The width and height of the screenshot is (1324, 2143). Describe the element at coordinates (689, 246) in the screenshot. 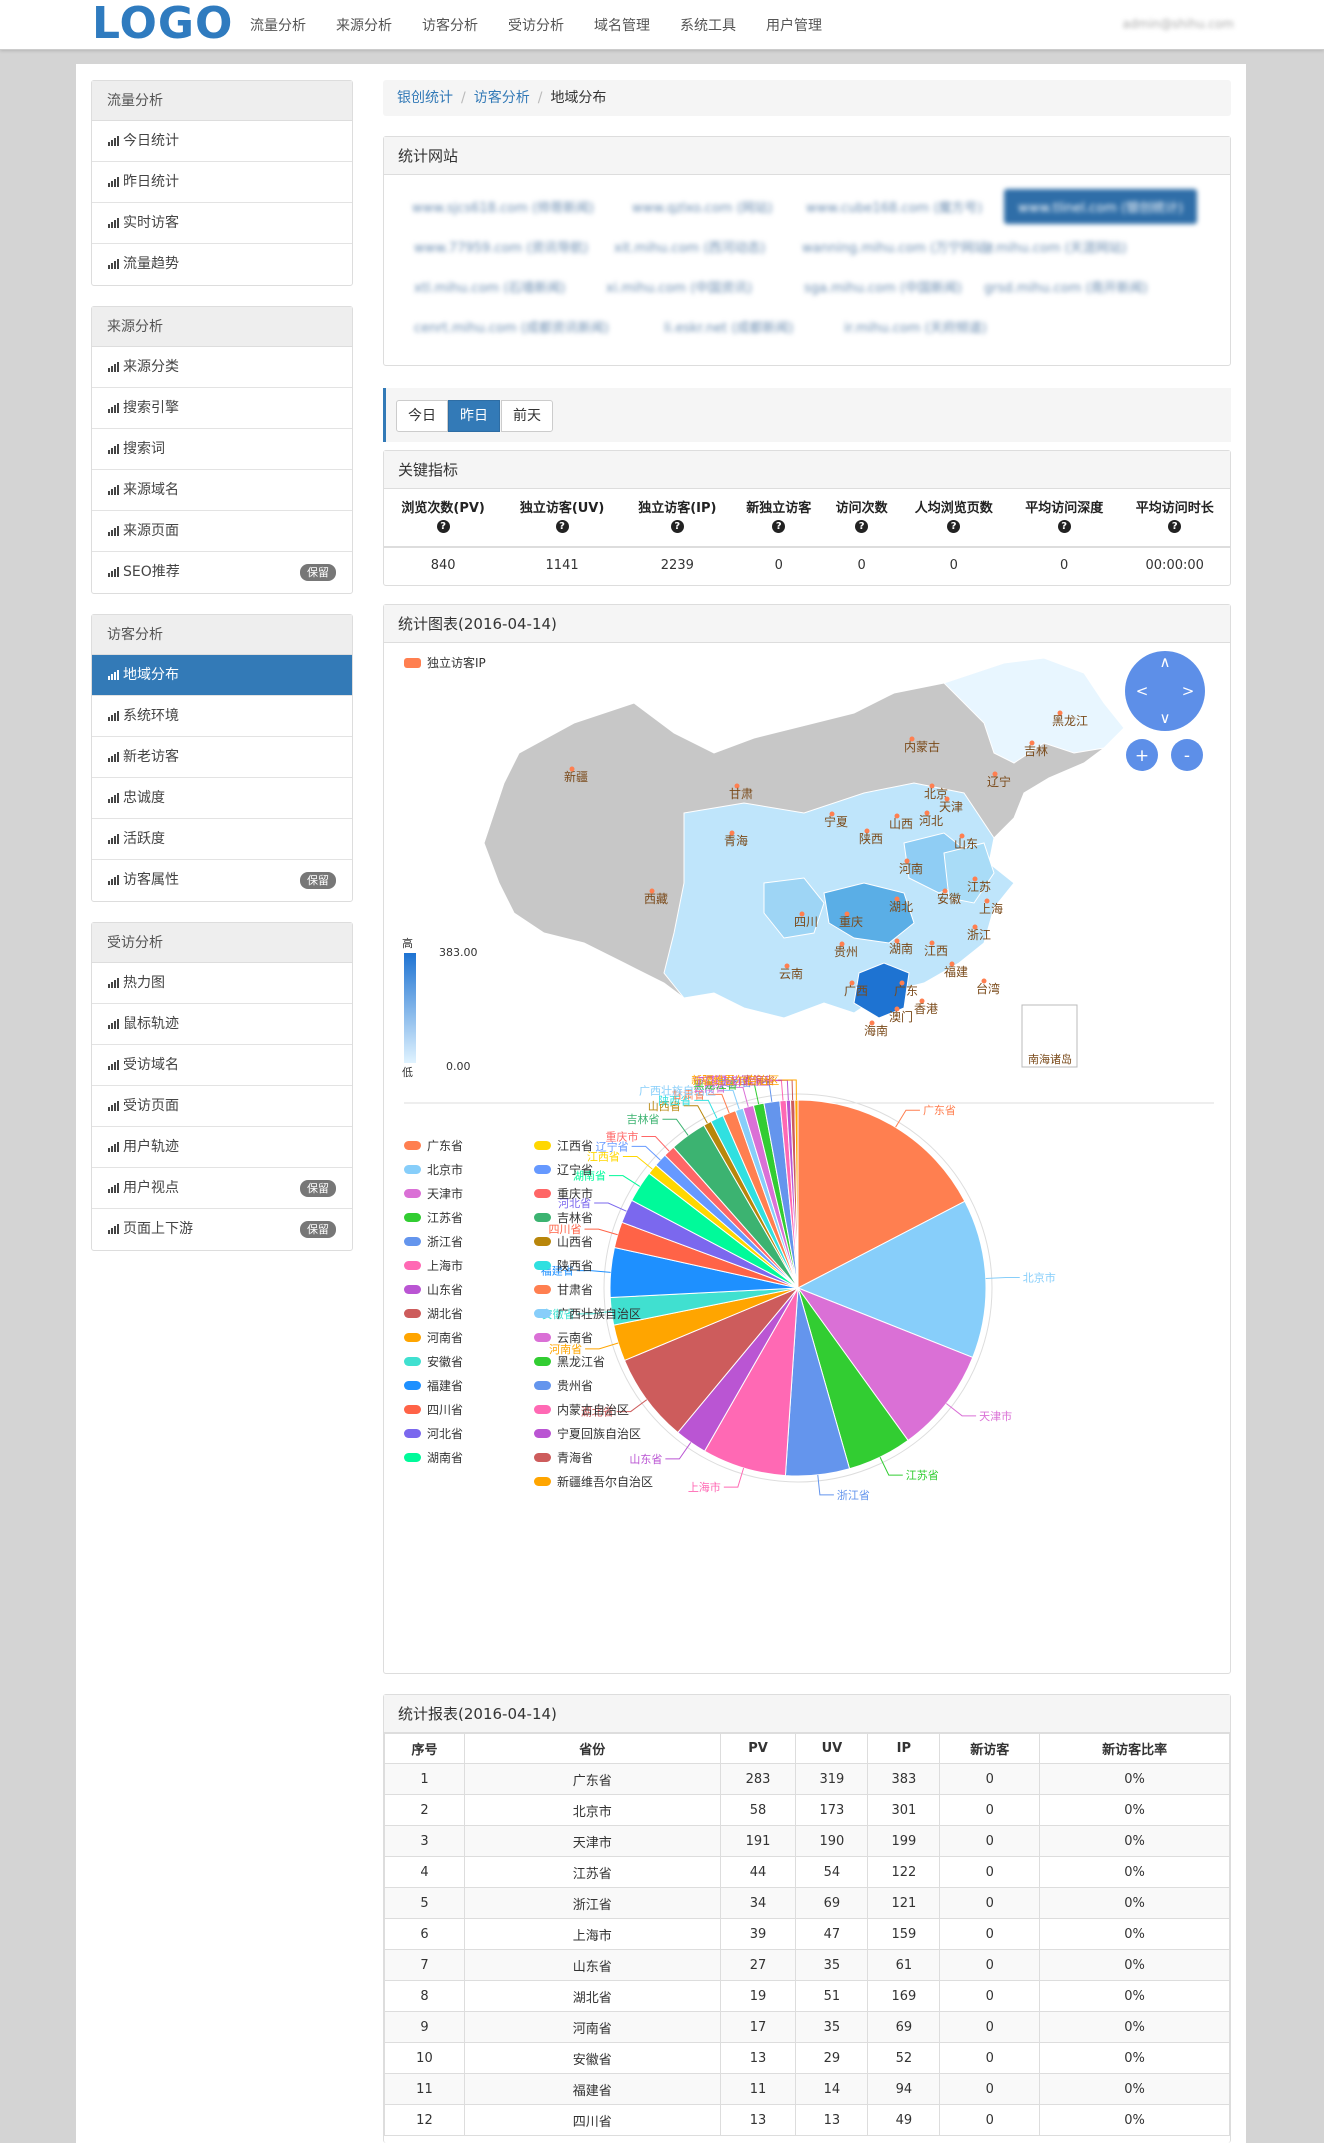

I see `site-link: xit.mihu.com (西河动态)` at that location.